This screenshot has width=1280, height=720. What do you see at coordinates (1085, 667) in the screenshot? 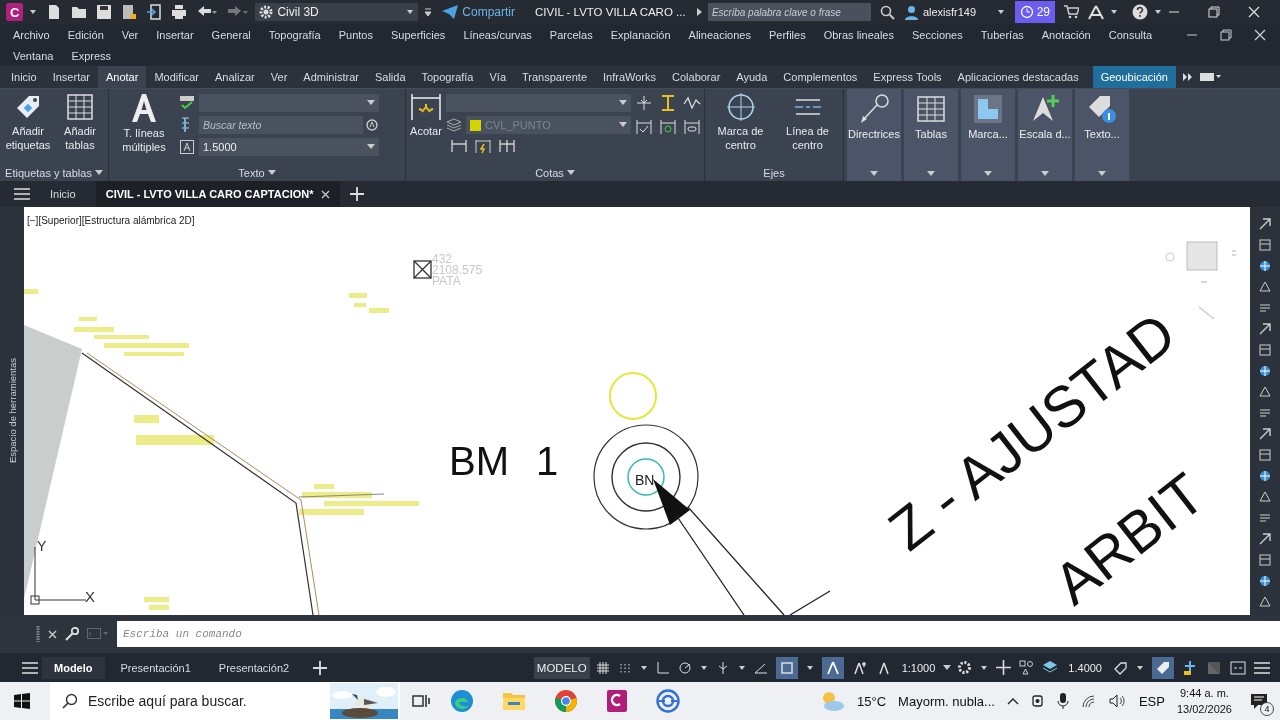
I see `lineweight-value: 1.4000` at bounding box center [1085, 667].